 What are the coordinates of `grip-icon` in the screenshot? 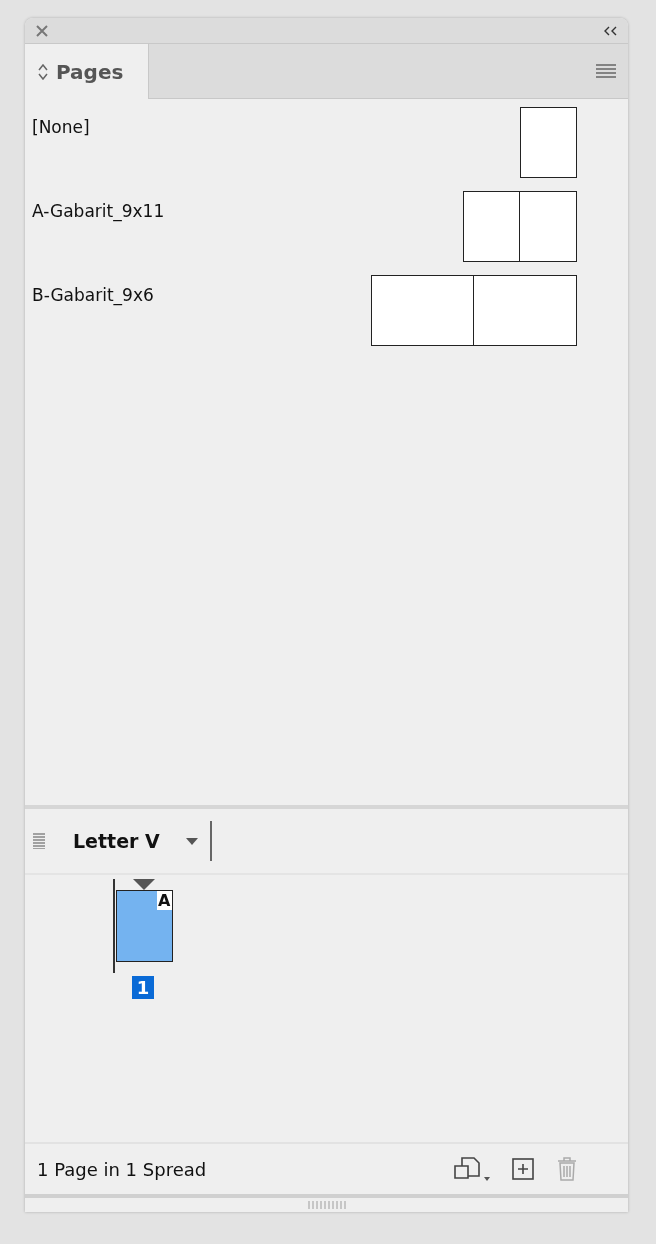 It's located at (39, 841).